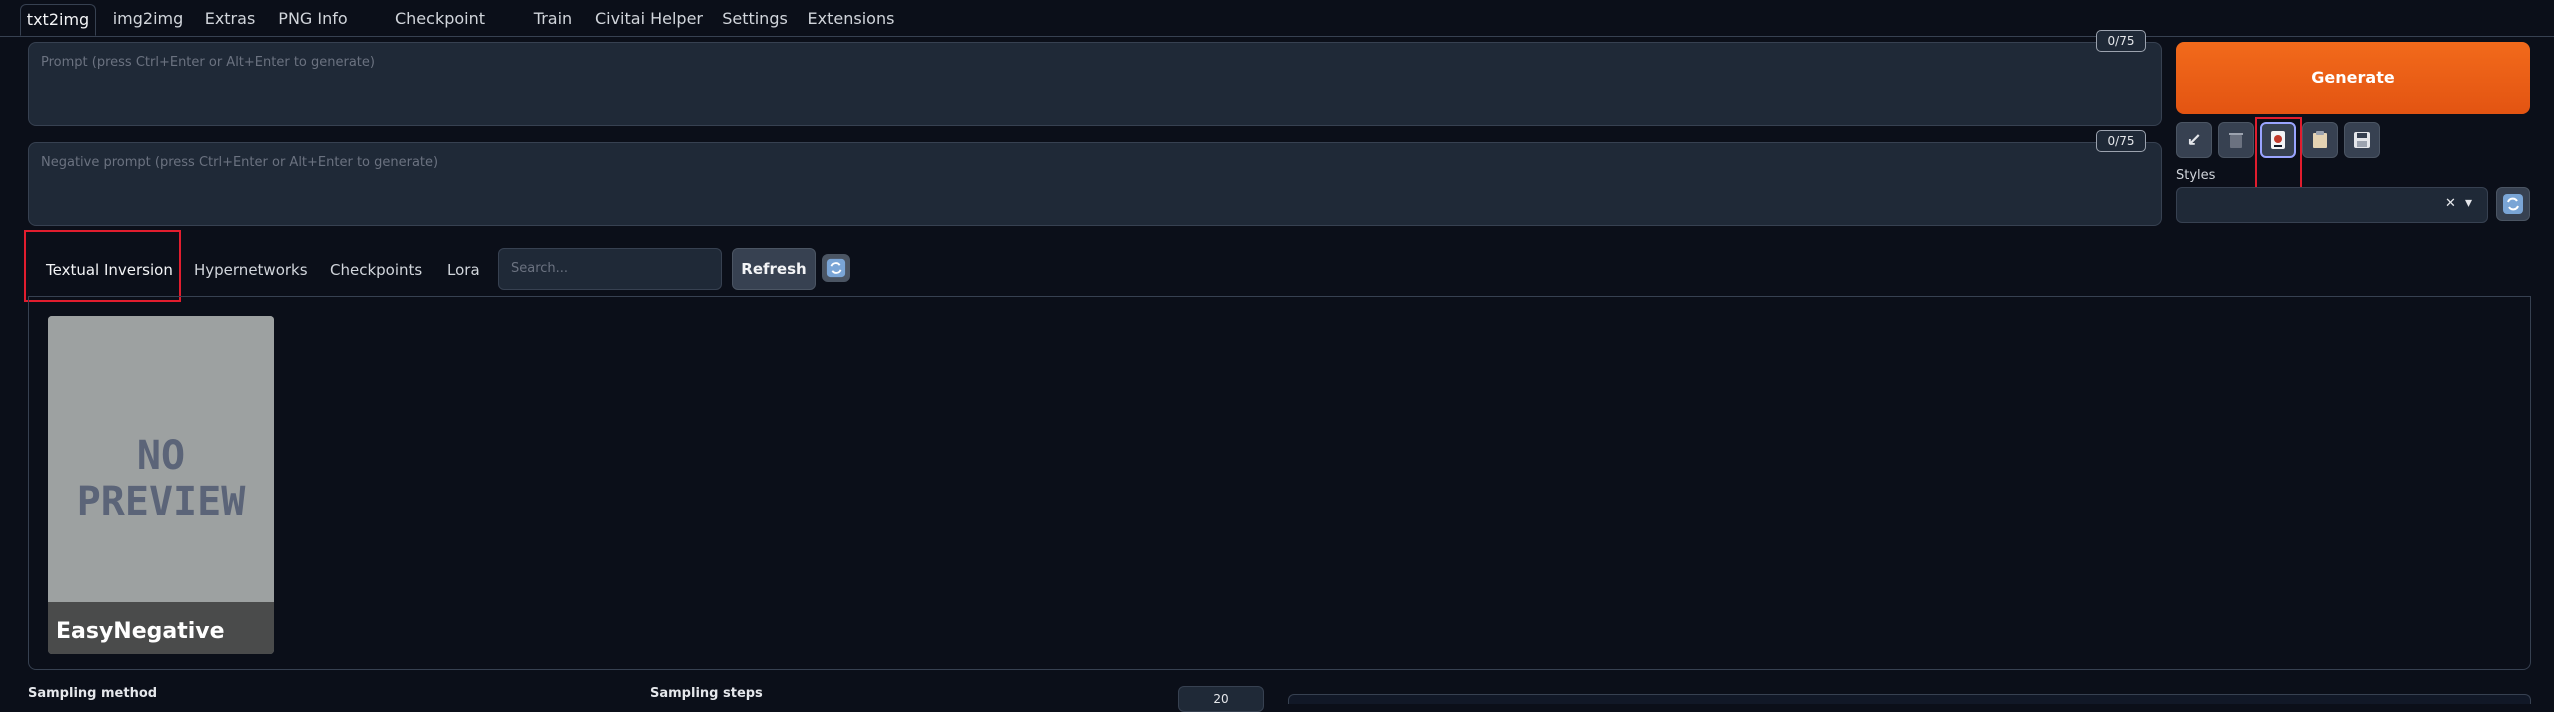  What do you see at coordinates (2121, 41) in the screenshot?
I see `prompt-token-counter: 0/75` at bounding box center [2121, 41].